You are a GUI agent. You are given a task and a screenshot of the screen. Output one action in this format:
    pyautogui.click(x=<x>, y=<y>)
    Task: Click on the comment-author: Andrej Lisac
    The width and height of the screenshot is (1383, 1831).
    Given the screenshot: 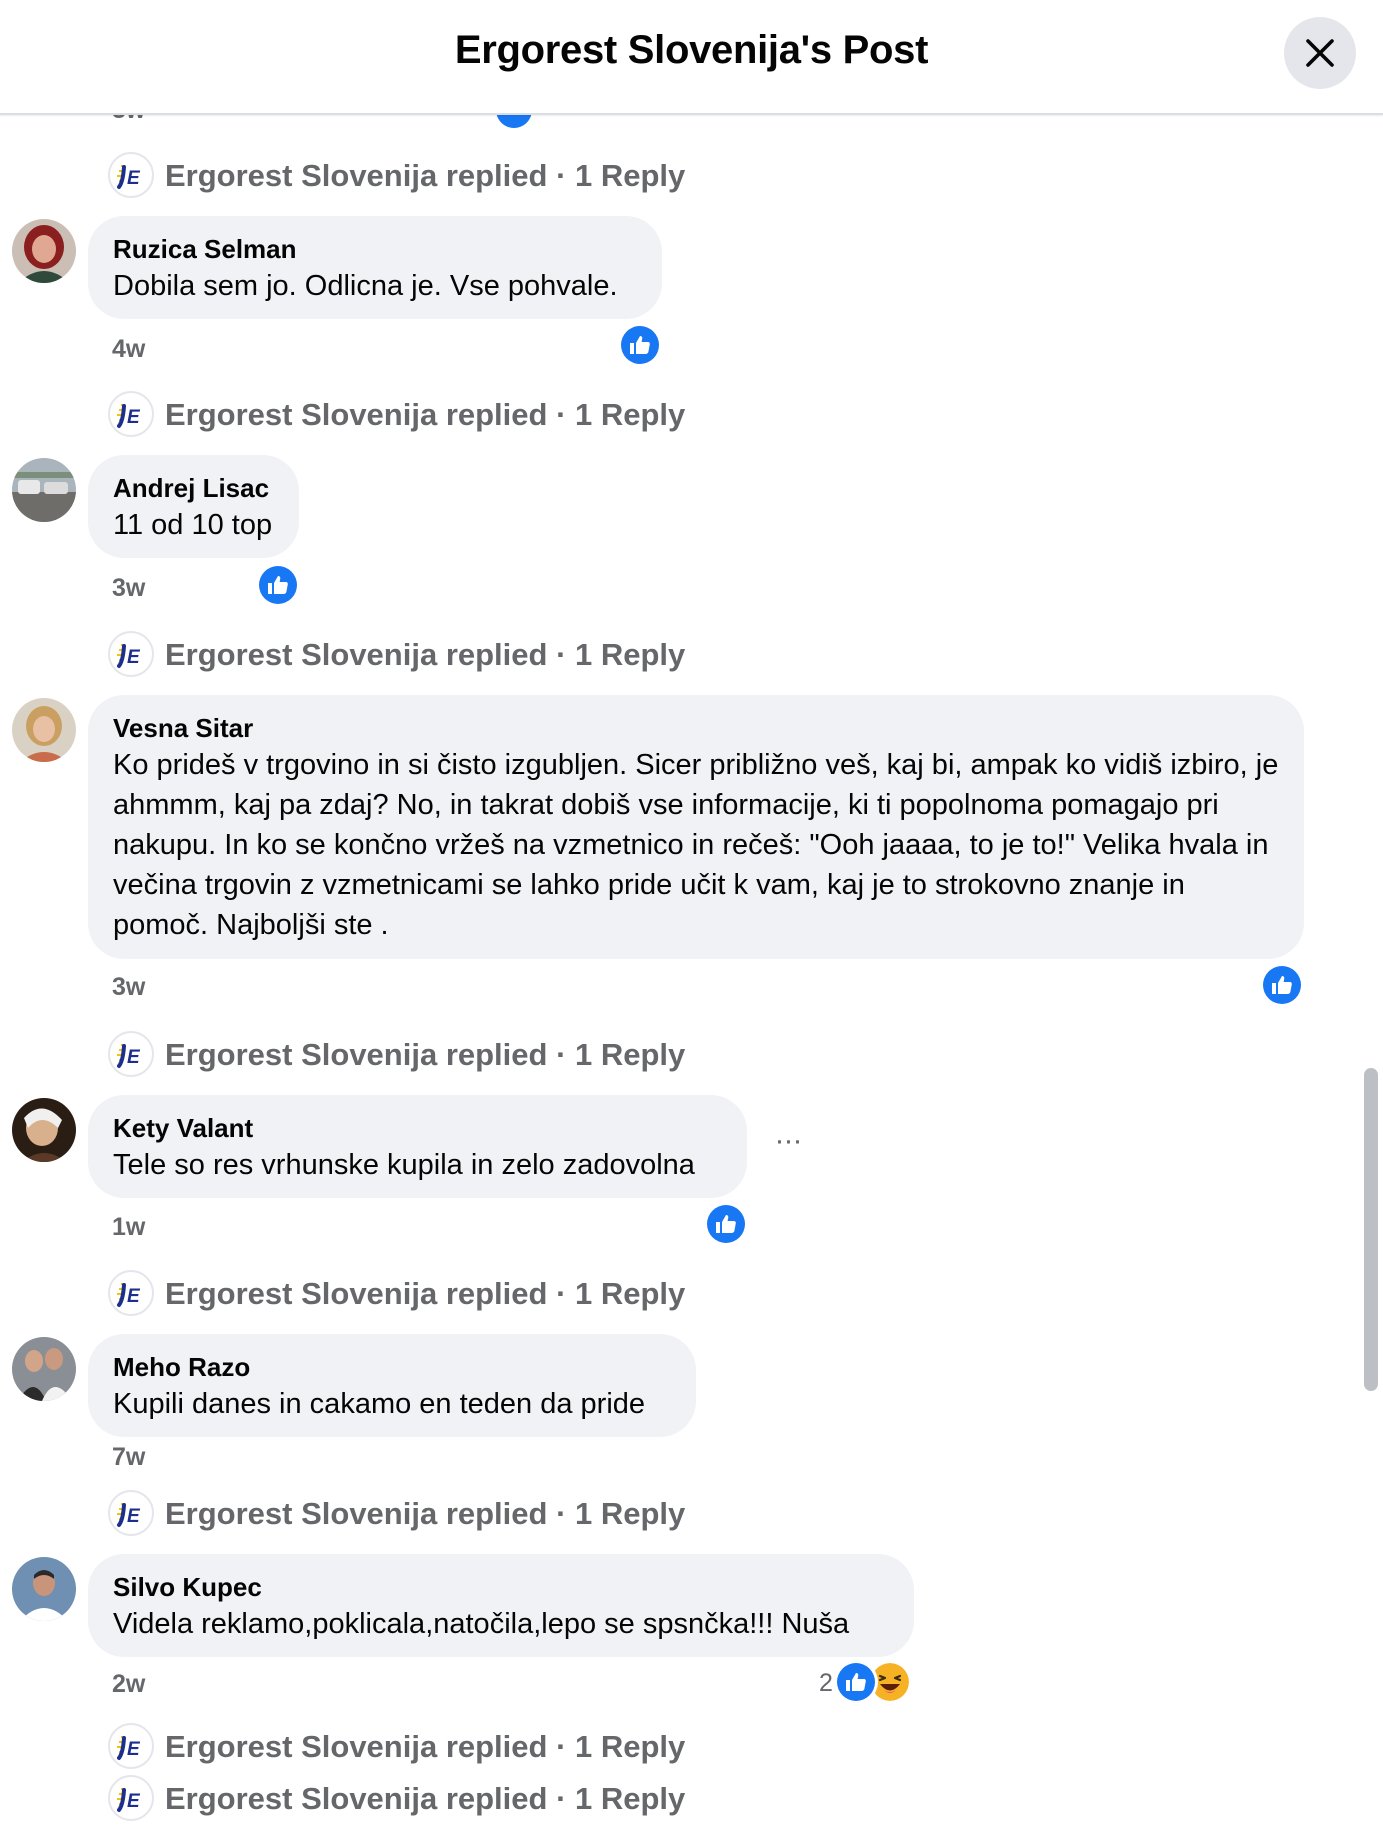 What is the action you would take?
    pyautogui.click(x=194, y=488)
    